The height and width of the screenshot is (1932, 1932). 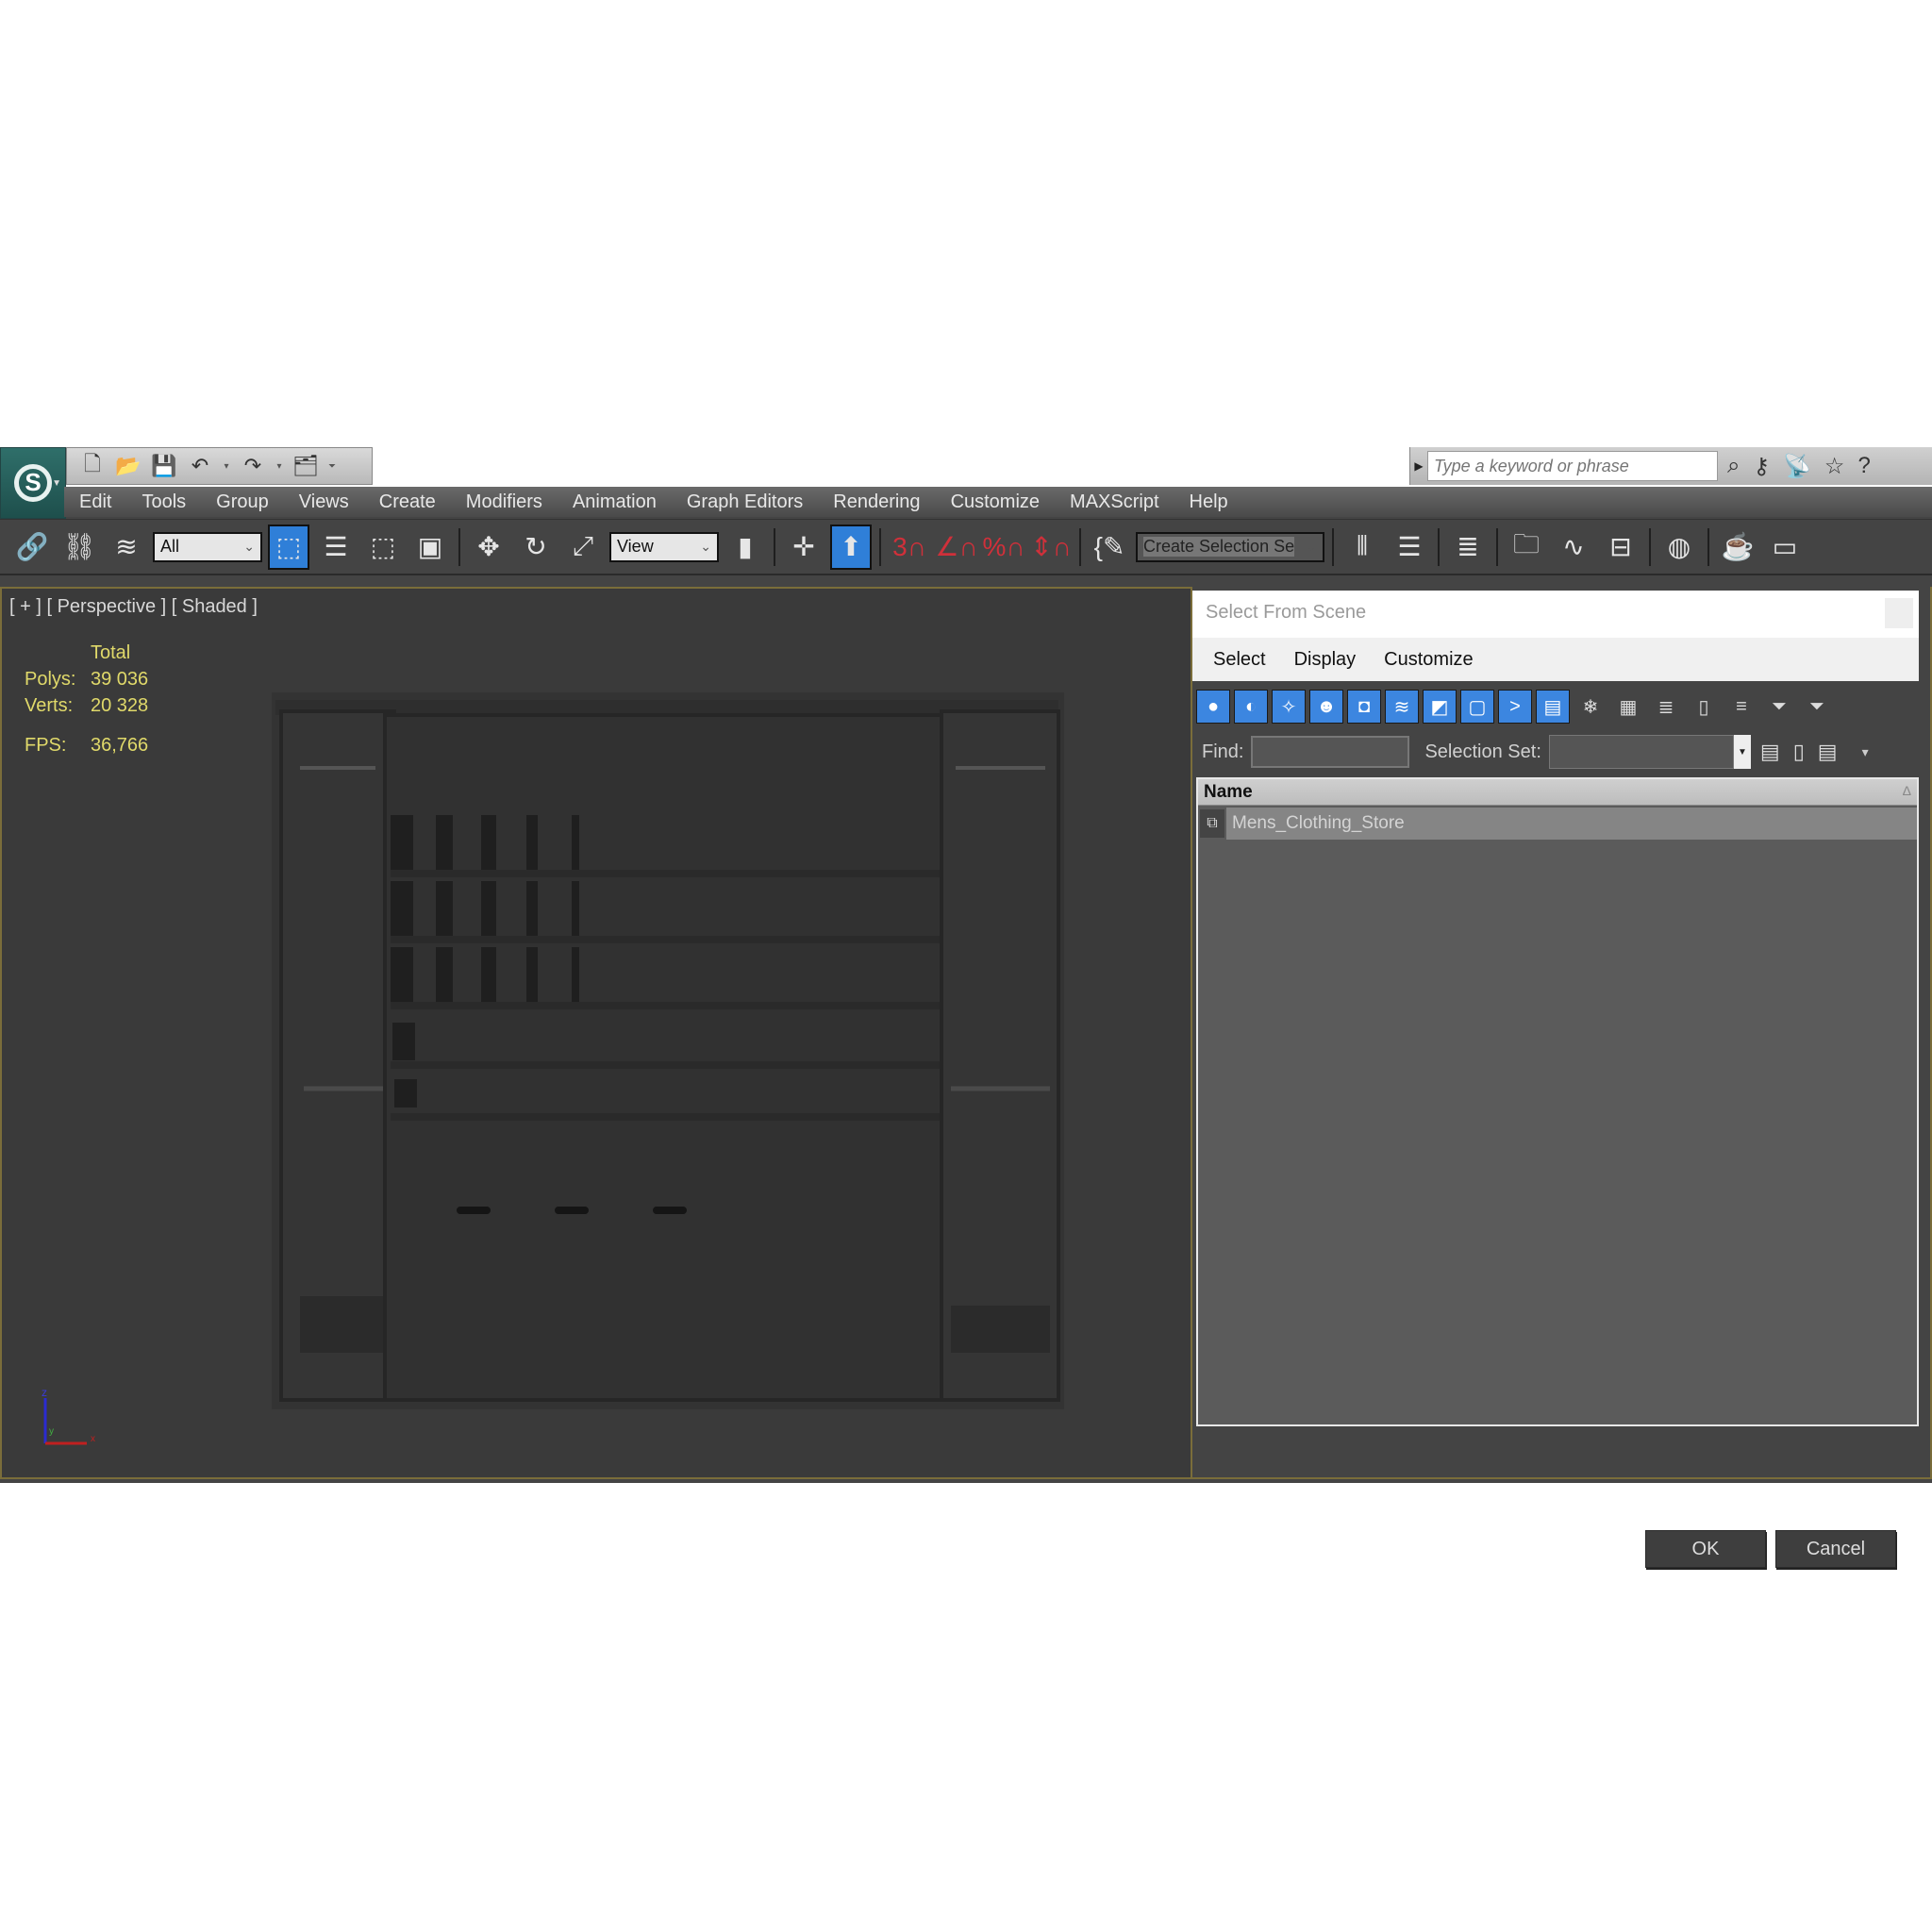 What do you see at coordinates (1591, 707) in the screenshot?
I see `frozen-filter-icon: ❄` at bounding box center [1591, 707].